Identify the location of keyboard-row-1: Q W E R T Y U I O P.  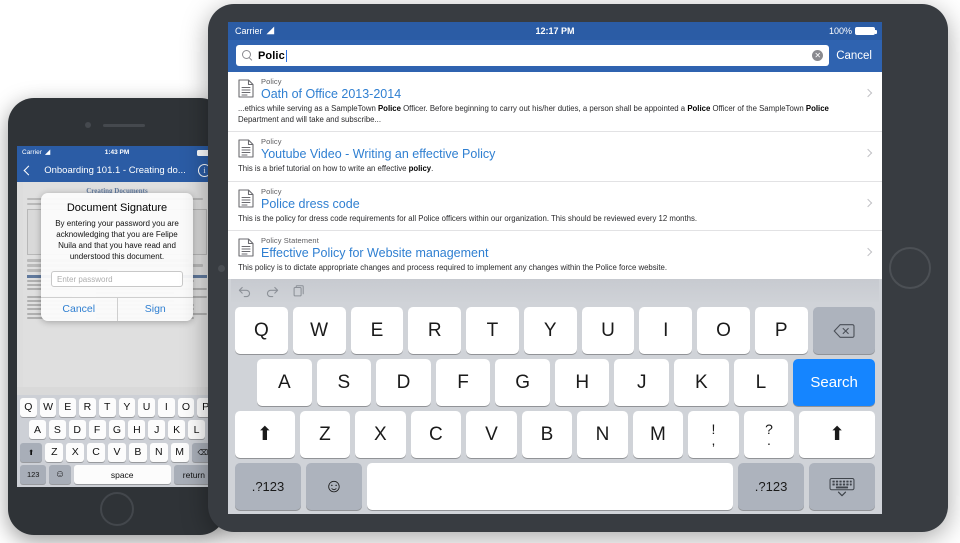
(555, 330).